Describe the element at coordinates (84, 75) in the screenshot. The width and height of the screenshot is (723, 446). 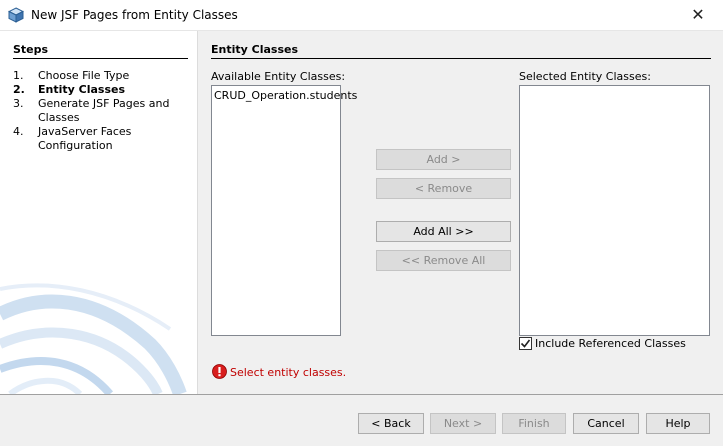
I see `step-label: Choose File Type` at that location.